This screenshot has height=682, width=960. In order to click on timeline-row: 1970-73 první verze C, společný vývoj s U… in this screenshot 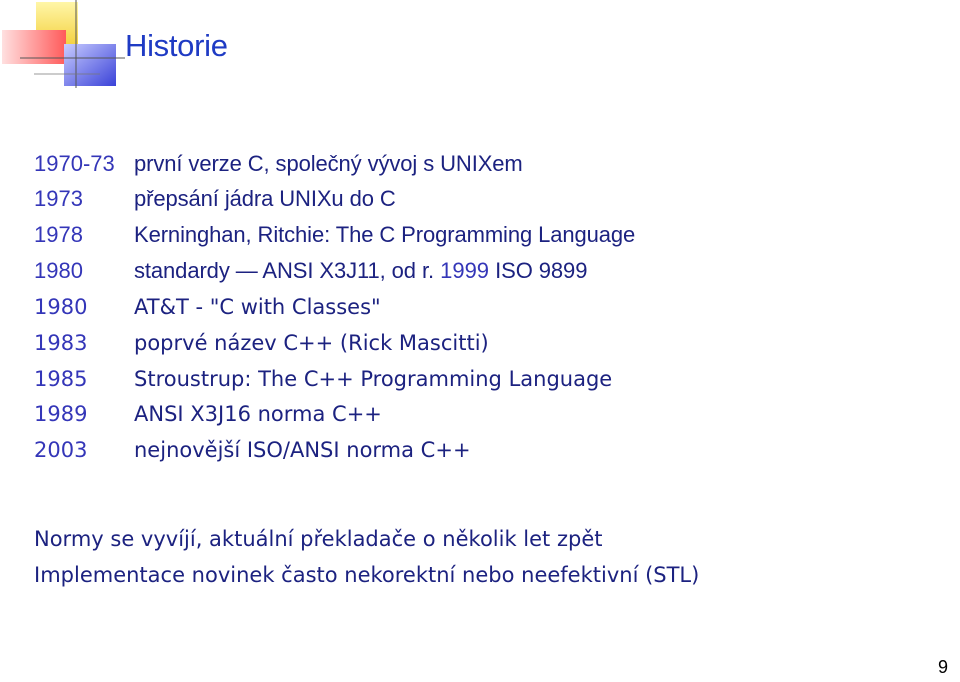, I will do `click(278, 164)`.